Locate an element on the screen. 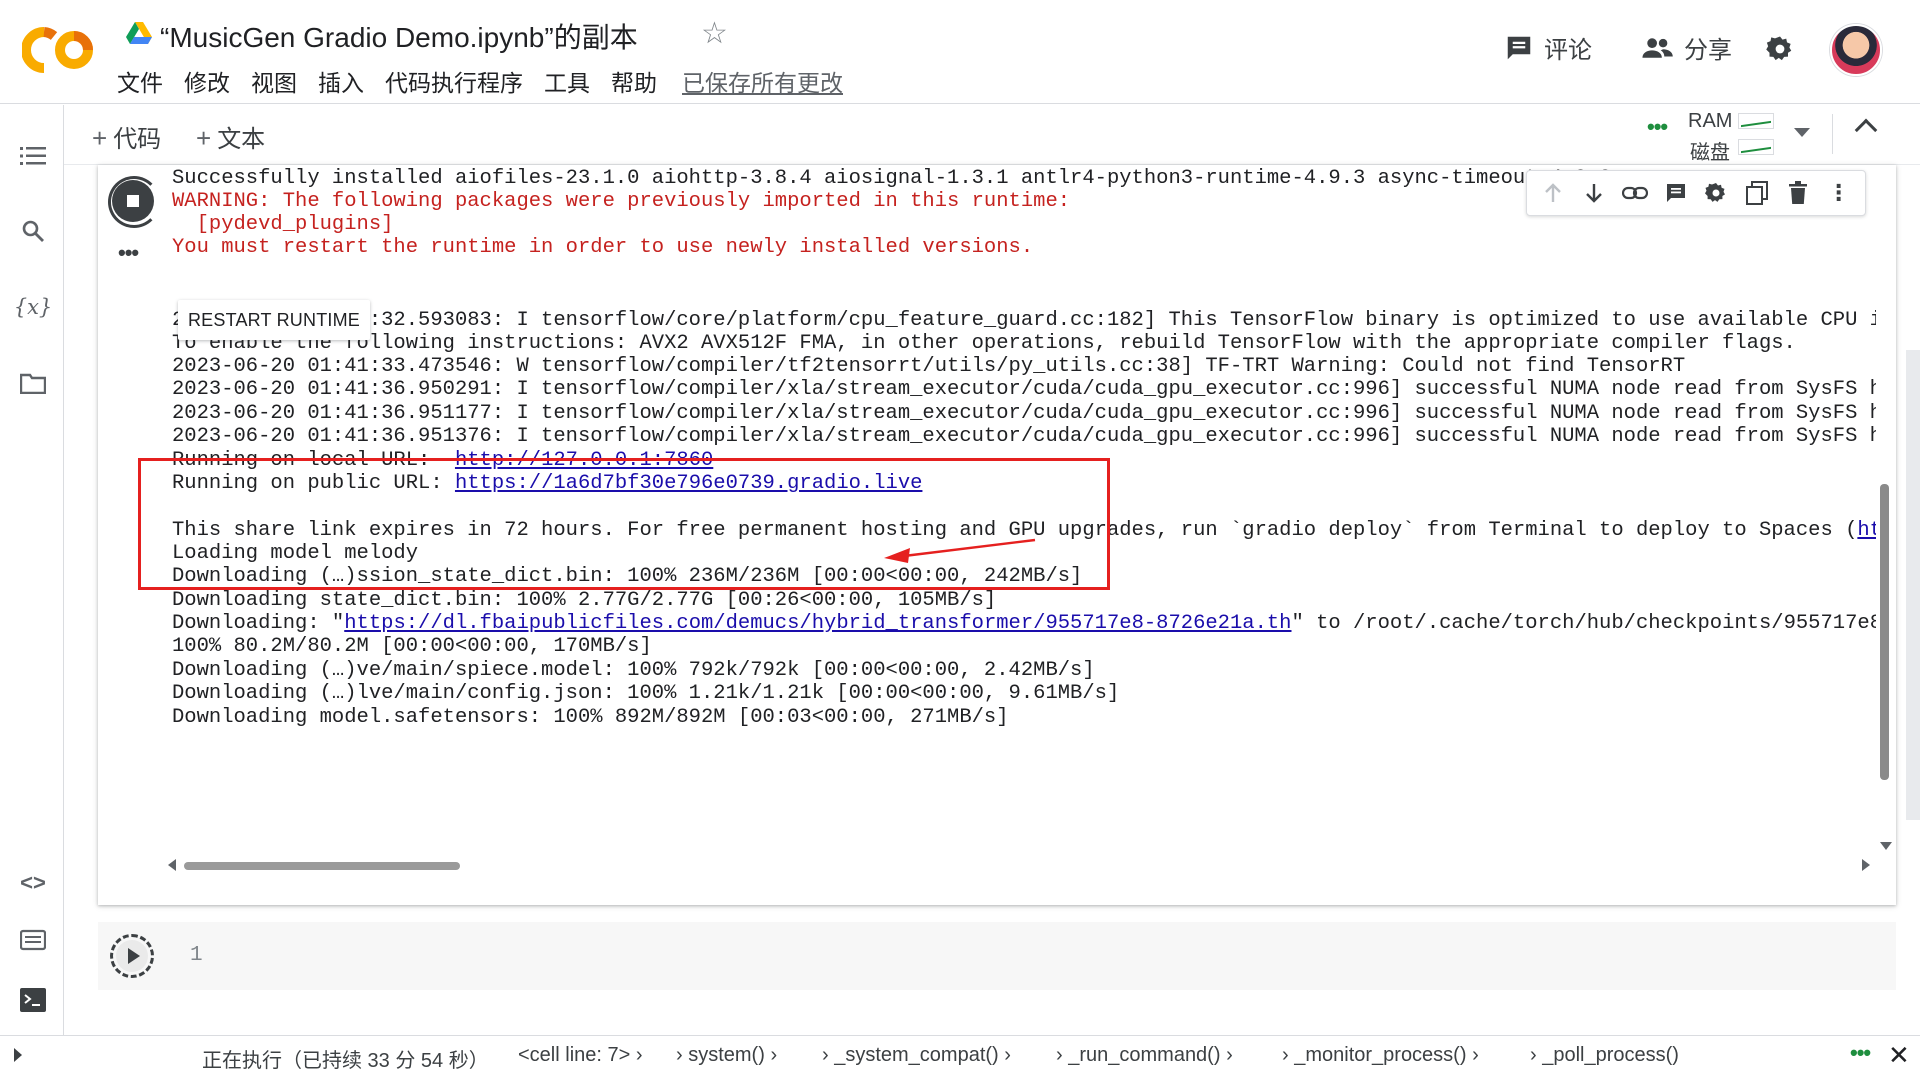 The image size is (1920, 1075). restart-runtime-button: RESTART RUNTIME is located at coordinates (274, 320).